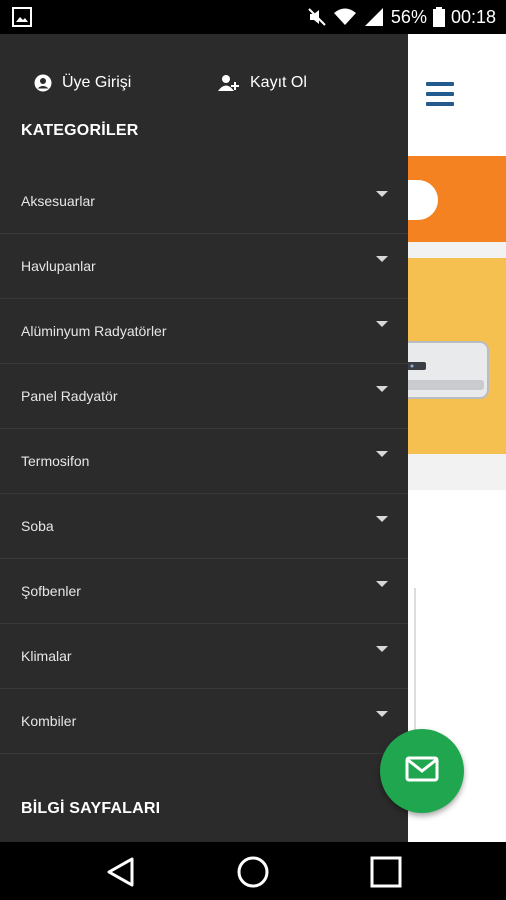 Image resolution: width=506 pixels, height=900 pixels. I want to click on message-fab-button, so click(422, 771).